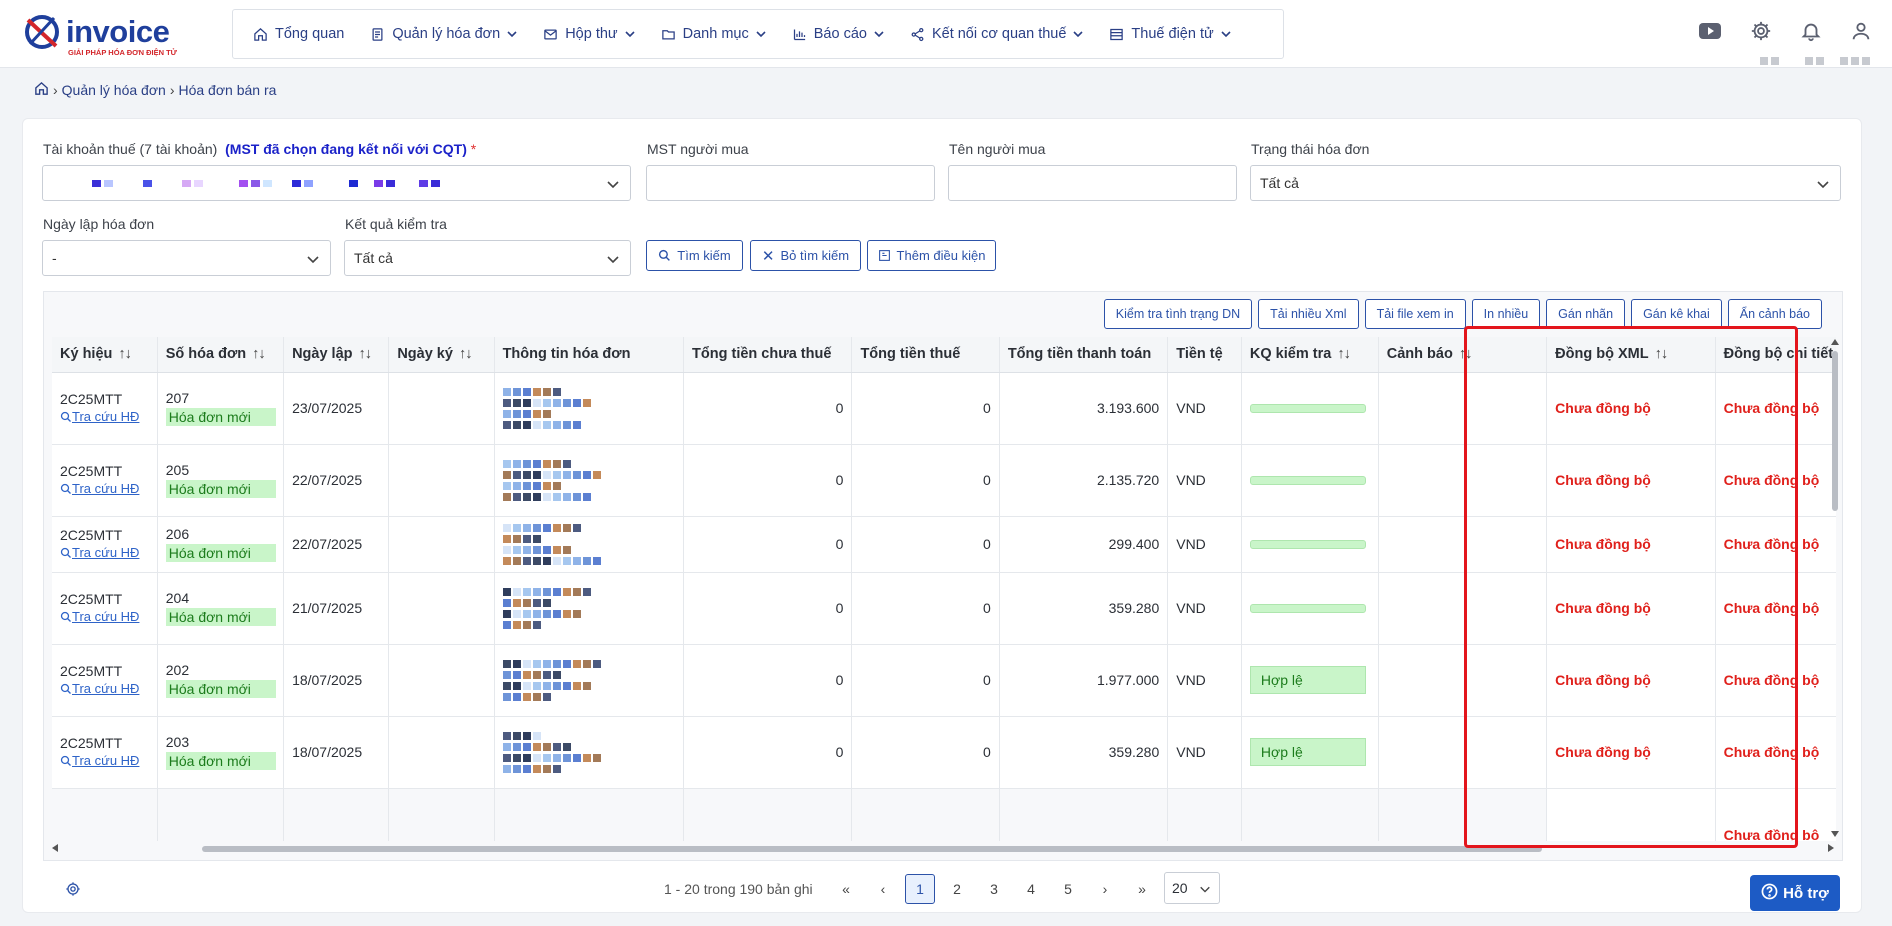  Describe the element at coordinates (872, 849) in the screenshot. I see `horizontal-scroll-thumb` at that location.